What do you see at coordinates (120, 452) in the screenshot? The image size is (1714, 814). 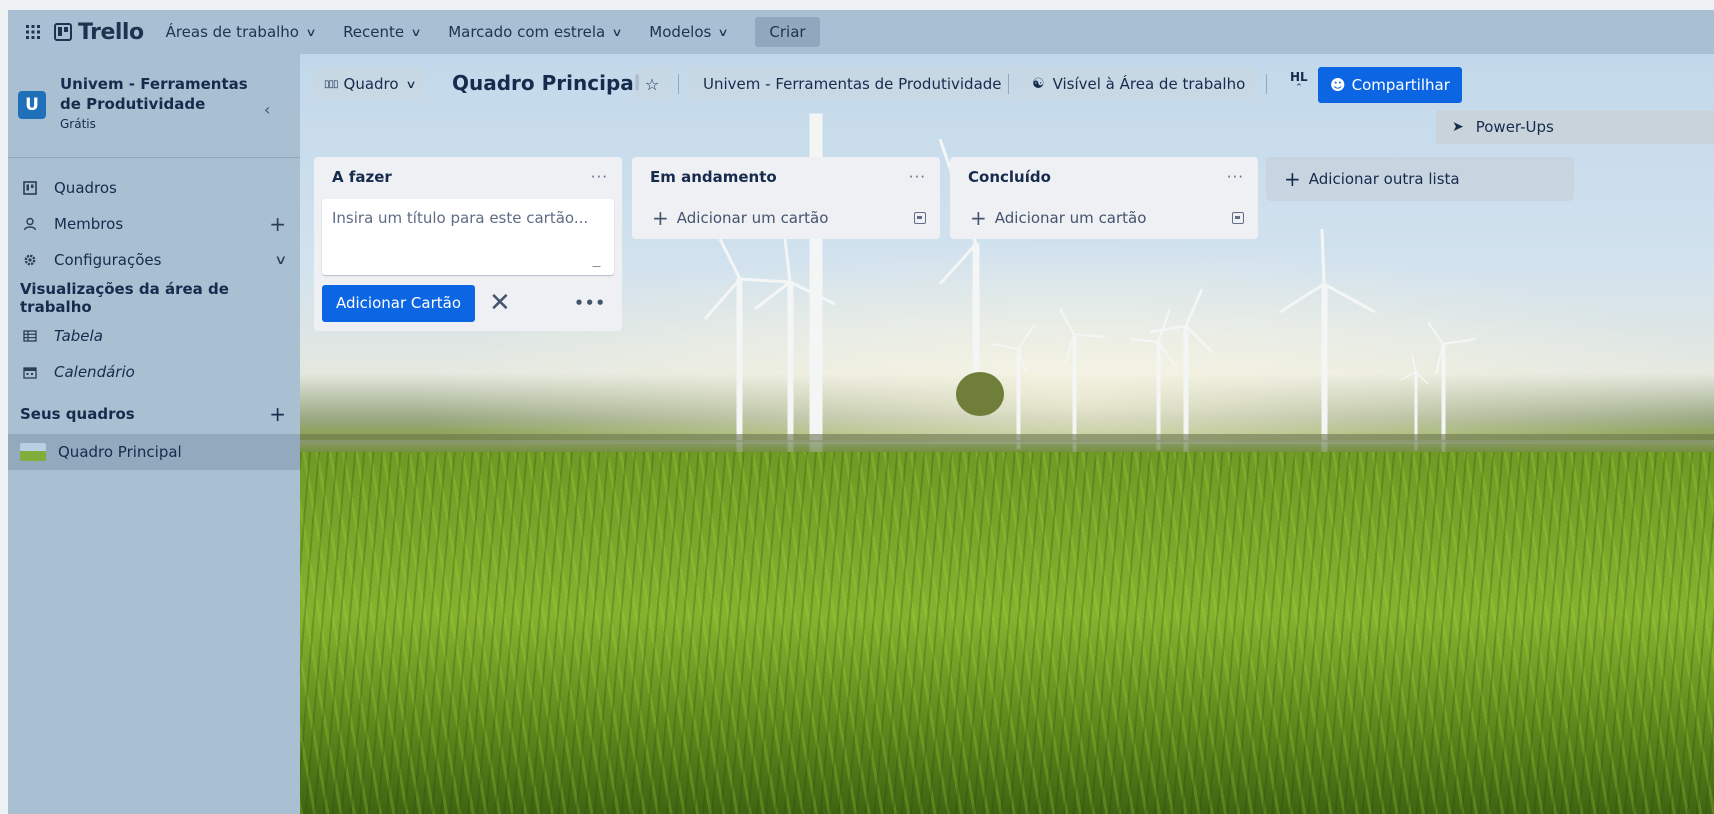 I see `sidebar-board-label: Quadro Principal` at bounding box center [120, 452].